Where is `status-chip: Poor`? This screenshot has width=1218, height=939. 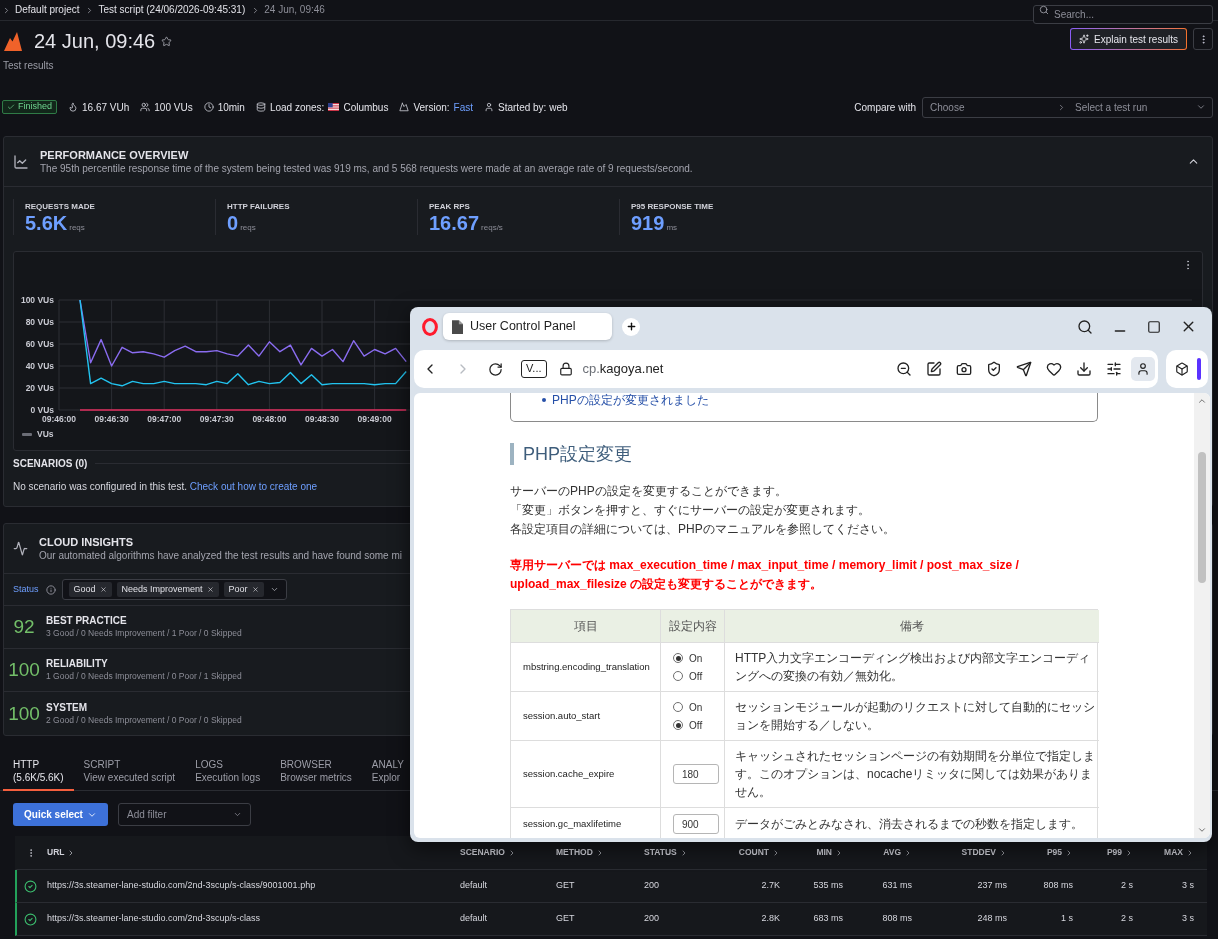
status-chip: Poor is located at coordinates (243, 589).